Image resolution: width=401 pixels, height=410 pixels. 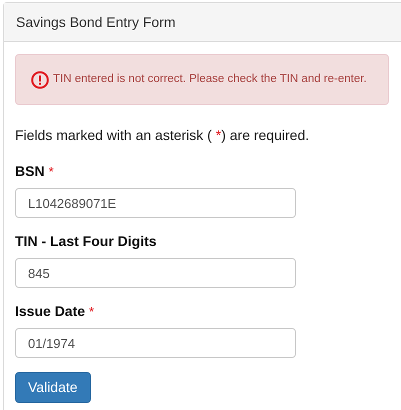 I want to click on text-field: L1042689071E, so click(x=155, y=203).